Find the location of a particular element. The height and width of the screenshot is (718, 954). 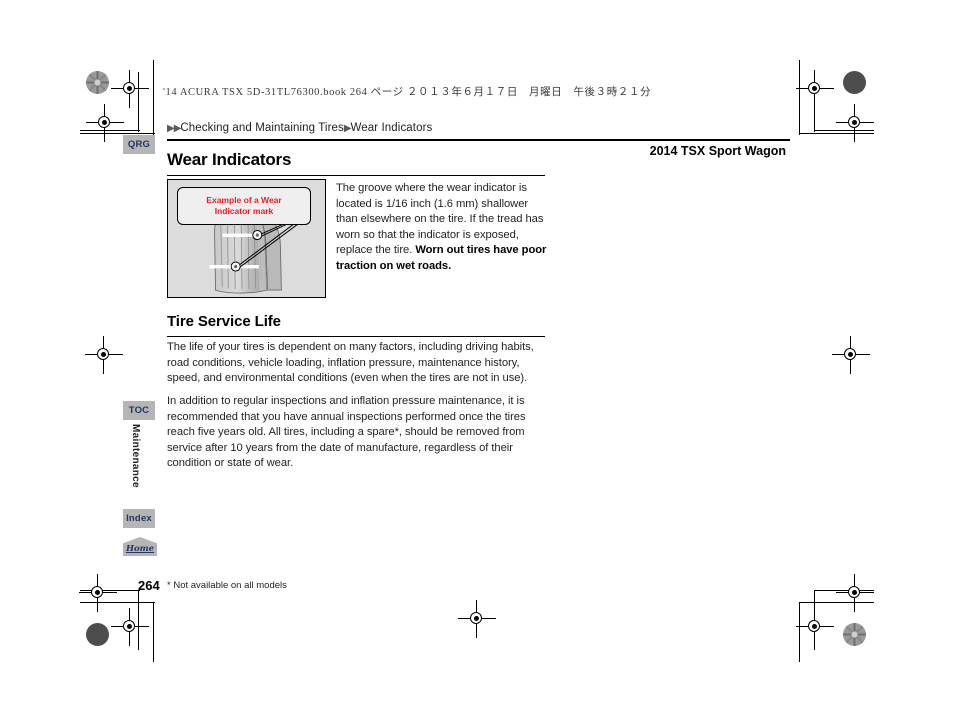

breadcrumb-current: Wear Indicators is located at coordinates (391, 128).